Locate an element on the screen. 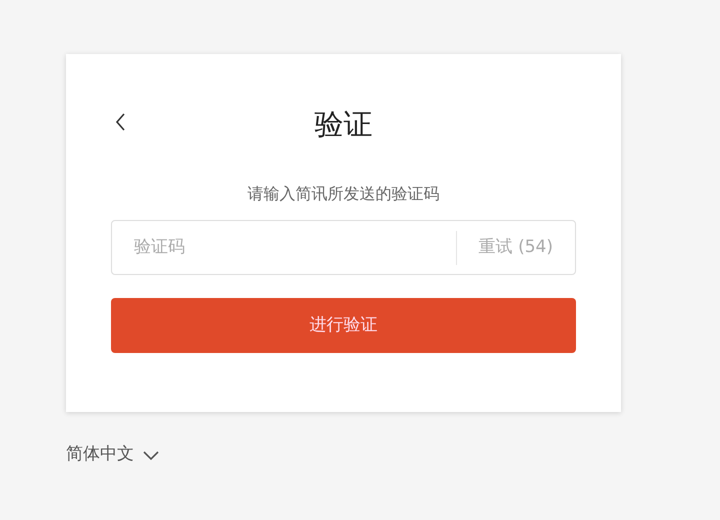 The height and width of the screenshot is (520, 720). chevron-down-icon is located at coordinates (151, 454).